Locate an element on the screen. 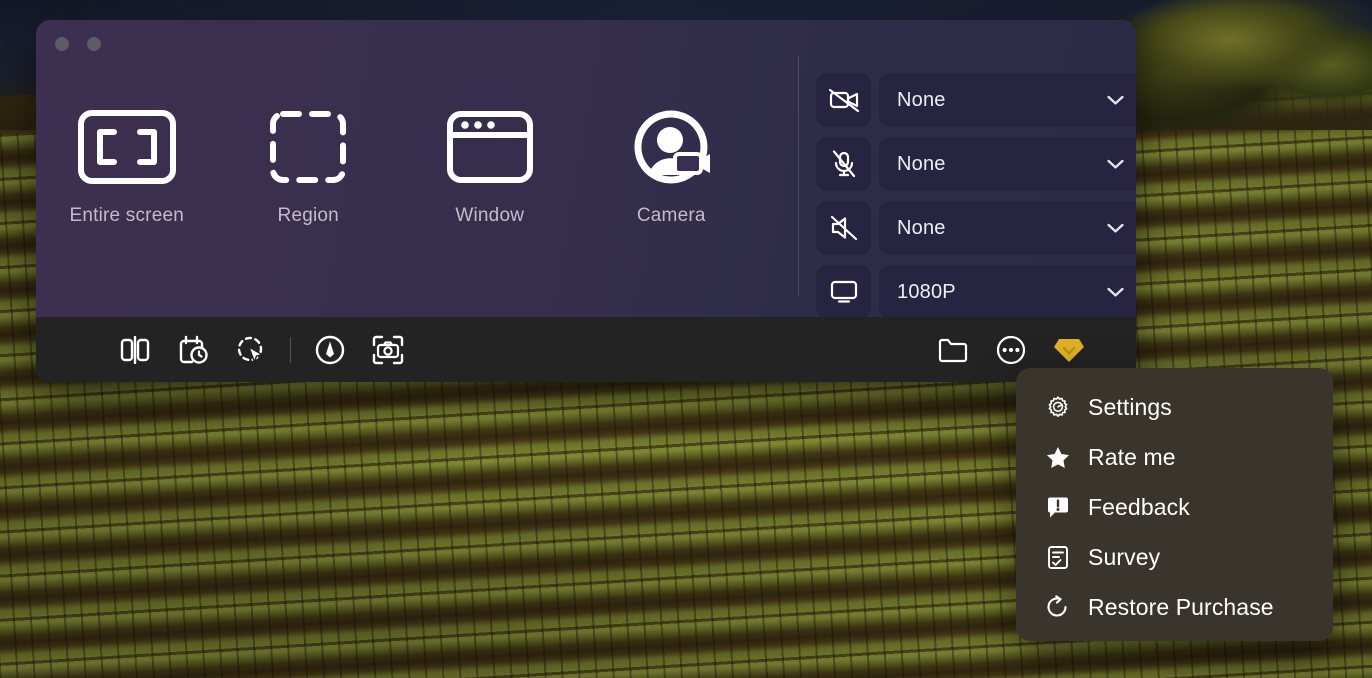  menu-item-feedback: Feedback is located at coordinates (1174, 507).